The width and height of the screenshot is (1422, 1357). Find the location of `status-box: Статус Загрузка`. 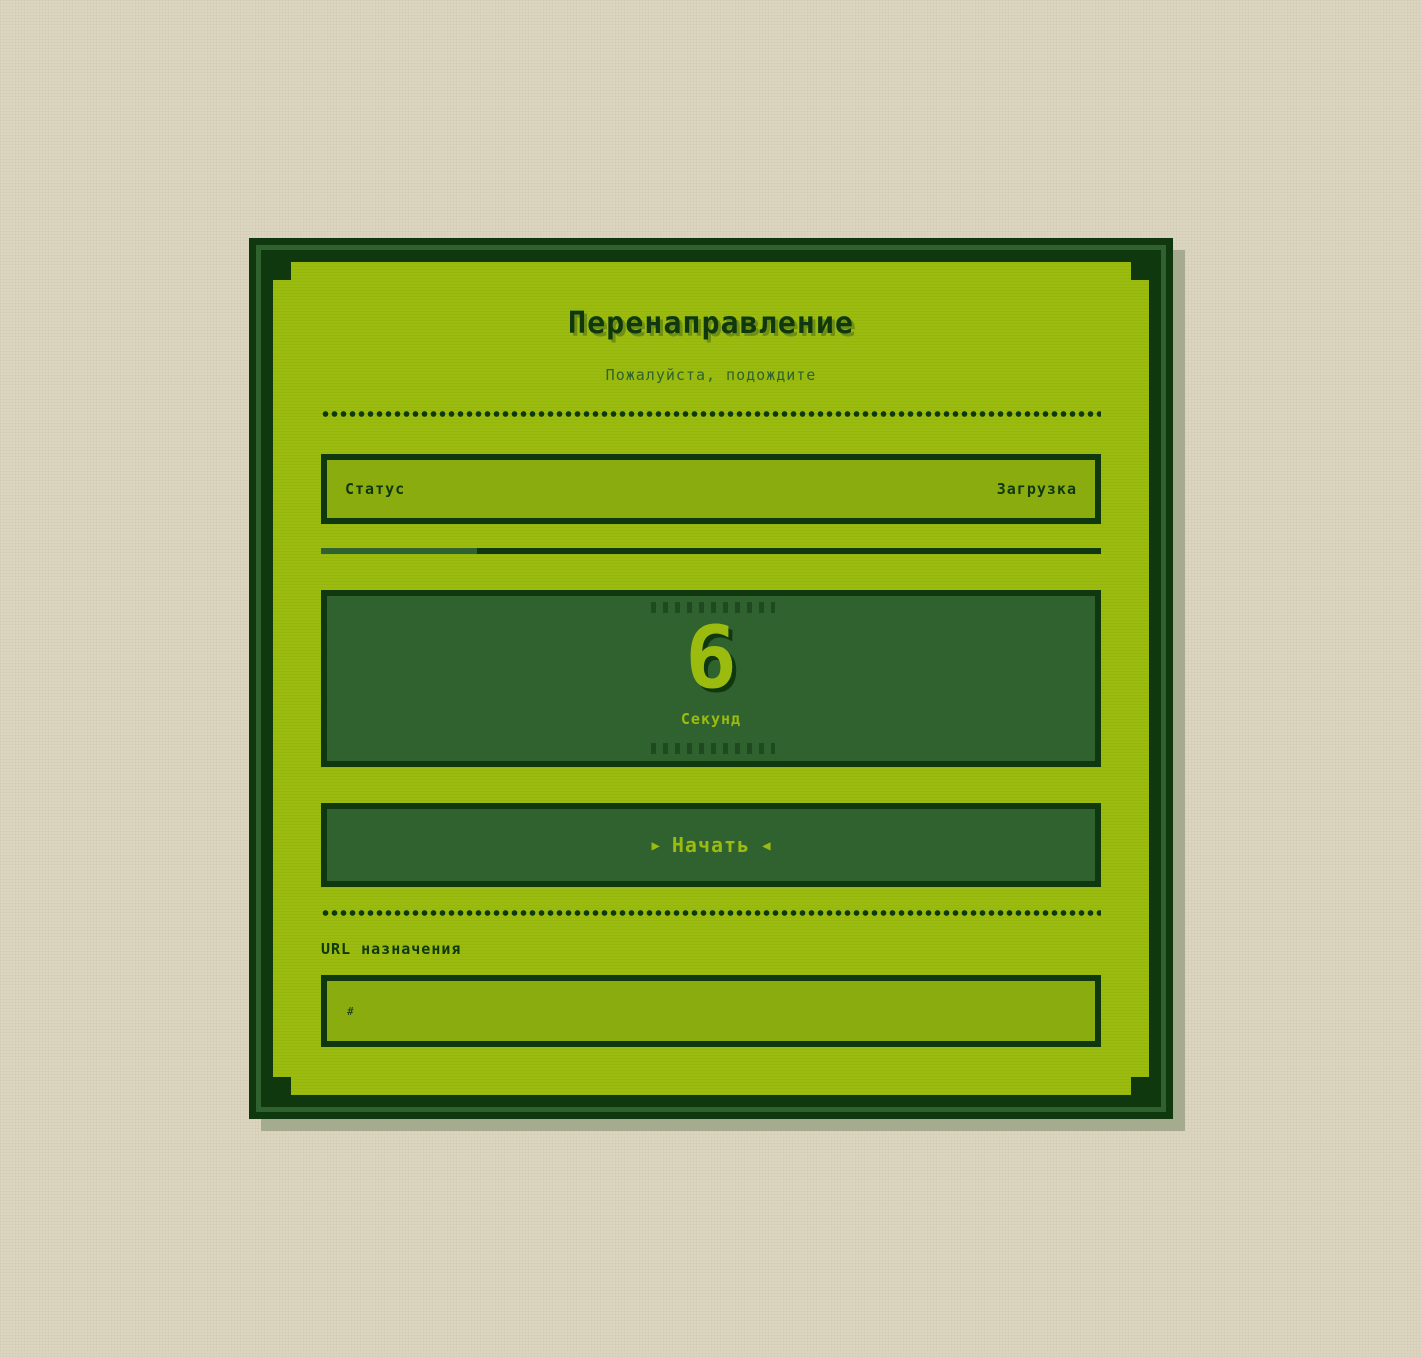

status-box: Статус Загрузка is located at coordinates (711, 489).